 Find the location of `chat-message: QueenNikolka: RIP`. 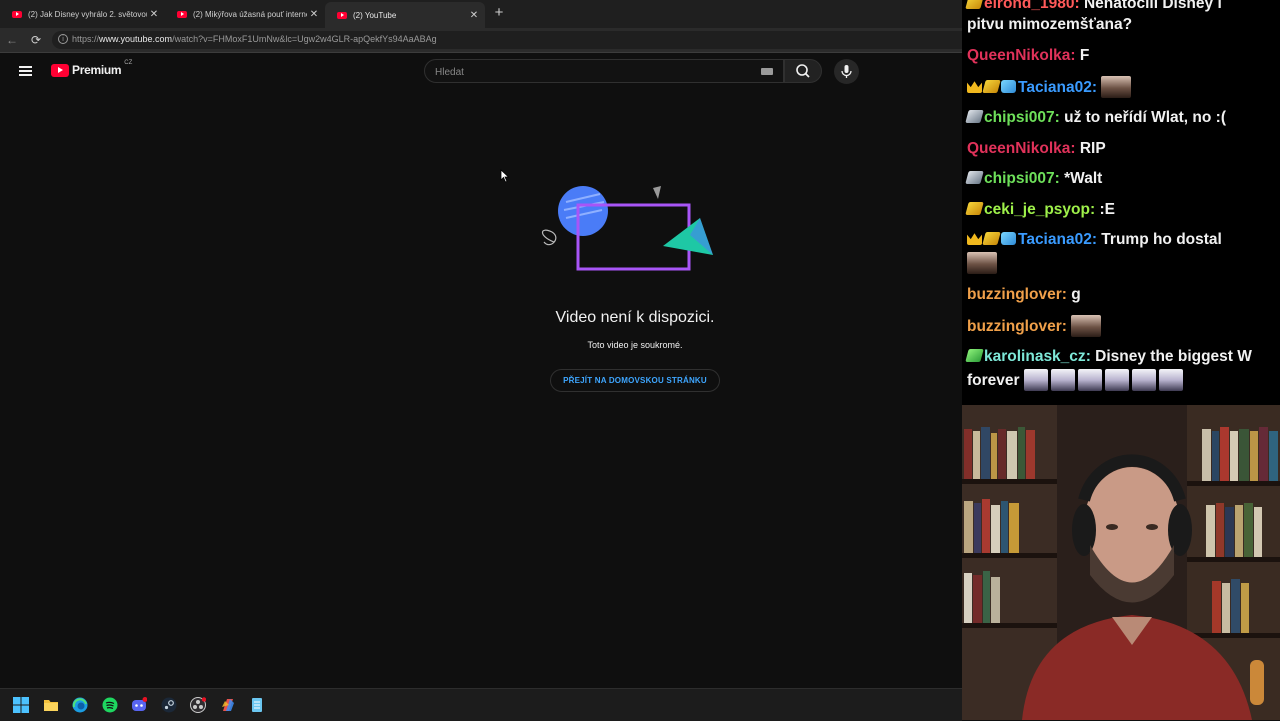

chat-message: QueenNikolka: RIP is located at coordinates (1036, 148).